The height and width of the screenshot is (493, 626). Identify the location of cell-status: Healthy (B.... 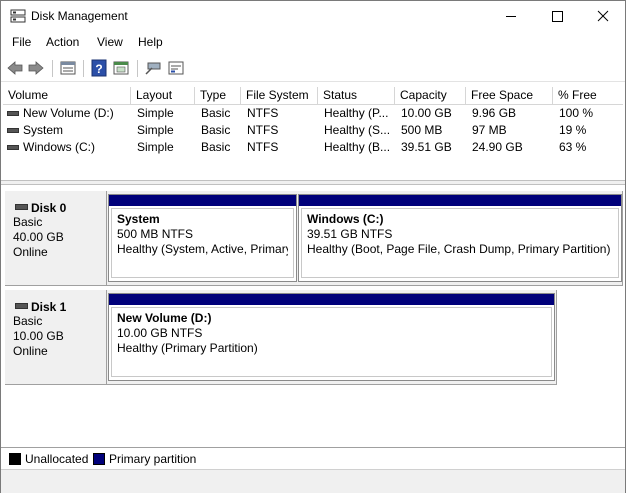
(357, 147).